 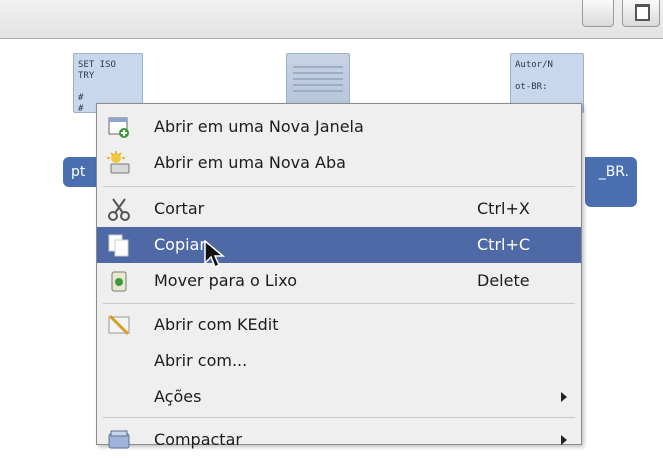 I want to click on menu-item-label: Abrir em uma Nova Janela, so click(x=259, y=126).